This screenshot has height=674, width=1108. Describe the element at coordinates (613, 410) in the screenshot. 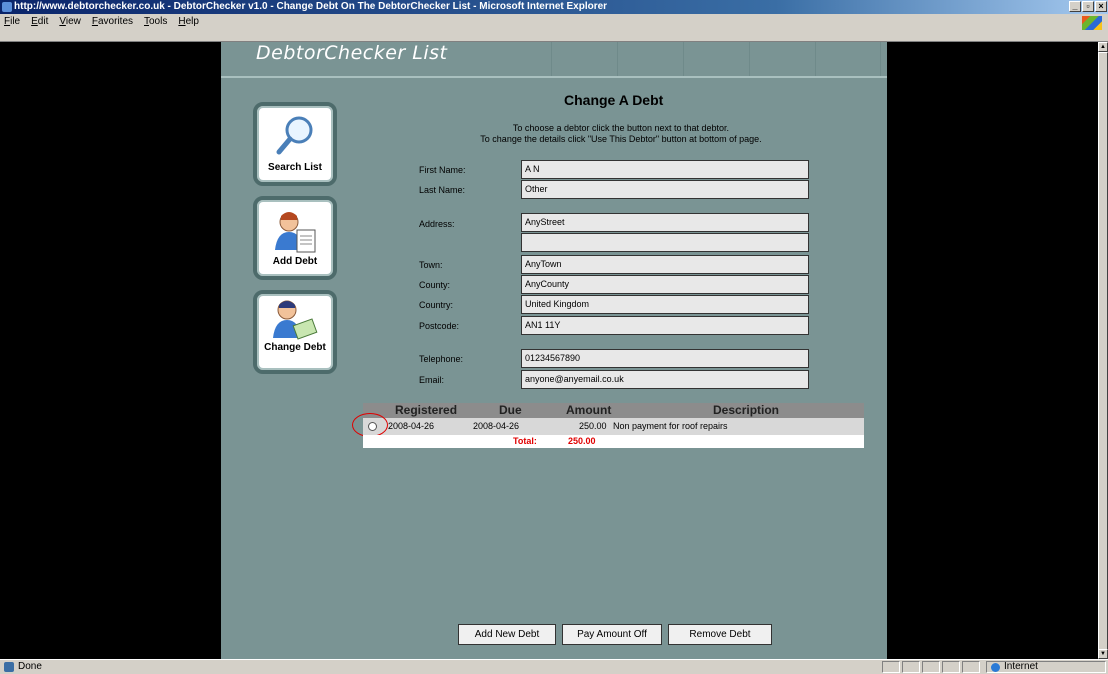

I see `table-header: Registered Due Amount Description` at that location.